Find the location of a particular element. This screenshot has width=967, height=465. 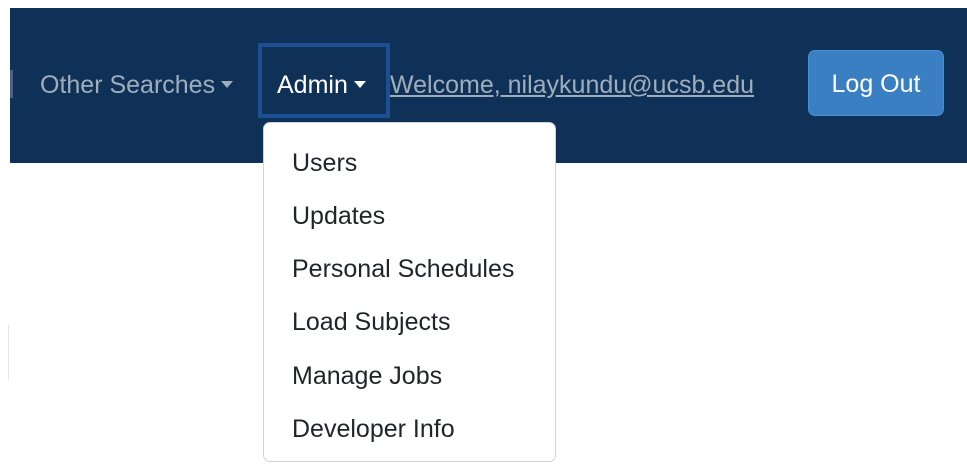

page-left-divider is located at coordinates (8, 352).